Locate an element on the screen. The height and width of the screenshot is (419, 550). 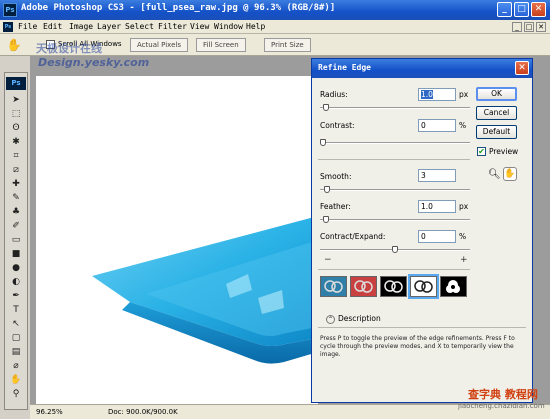
smooth-slider-thumb is located at coordinates (327, 189).